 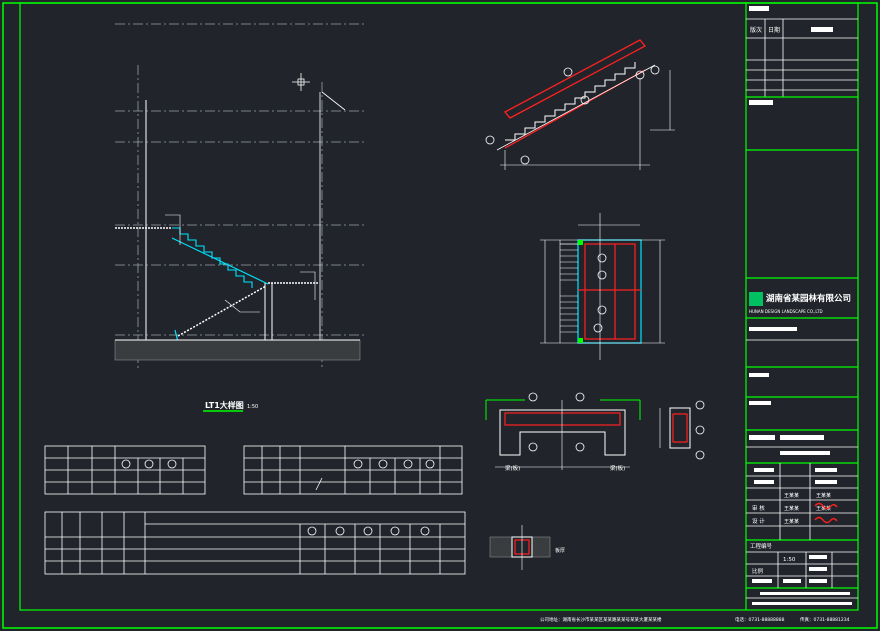 What do you see at coordinates (800, 305) in the screenshot?
I see `title-block-fills` at bounding box center [800, 305].